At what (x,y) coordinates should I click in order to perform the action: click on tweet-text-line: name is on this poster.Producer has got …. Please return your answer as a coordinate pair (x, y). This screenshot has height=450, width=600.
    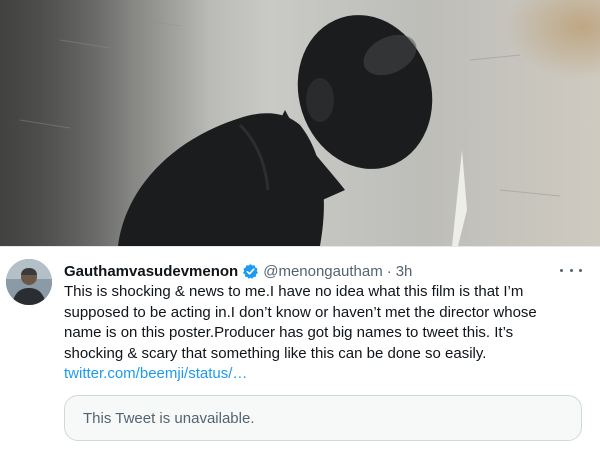
    Looking at the image, I should click on (289, 332).